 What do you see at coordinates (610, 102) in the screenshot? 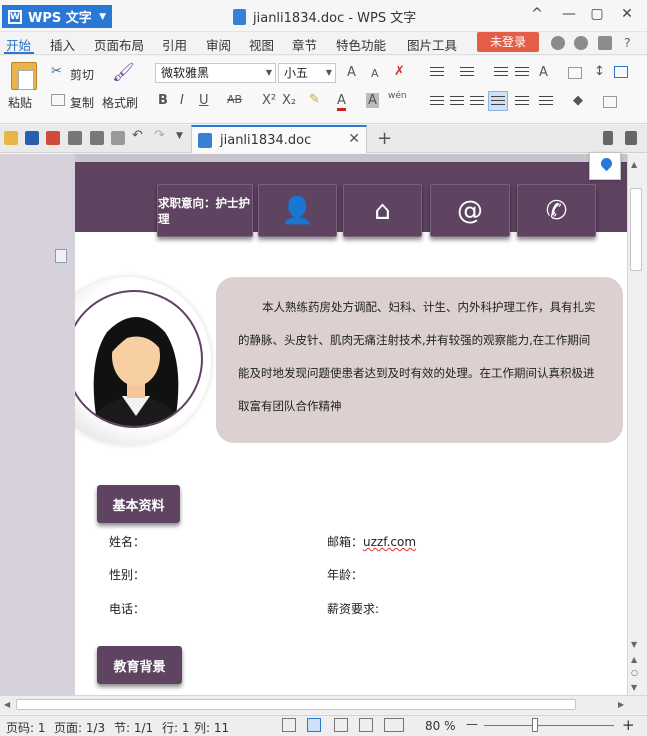
I see `borders-icon` at bounding box center [610, 102].